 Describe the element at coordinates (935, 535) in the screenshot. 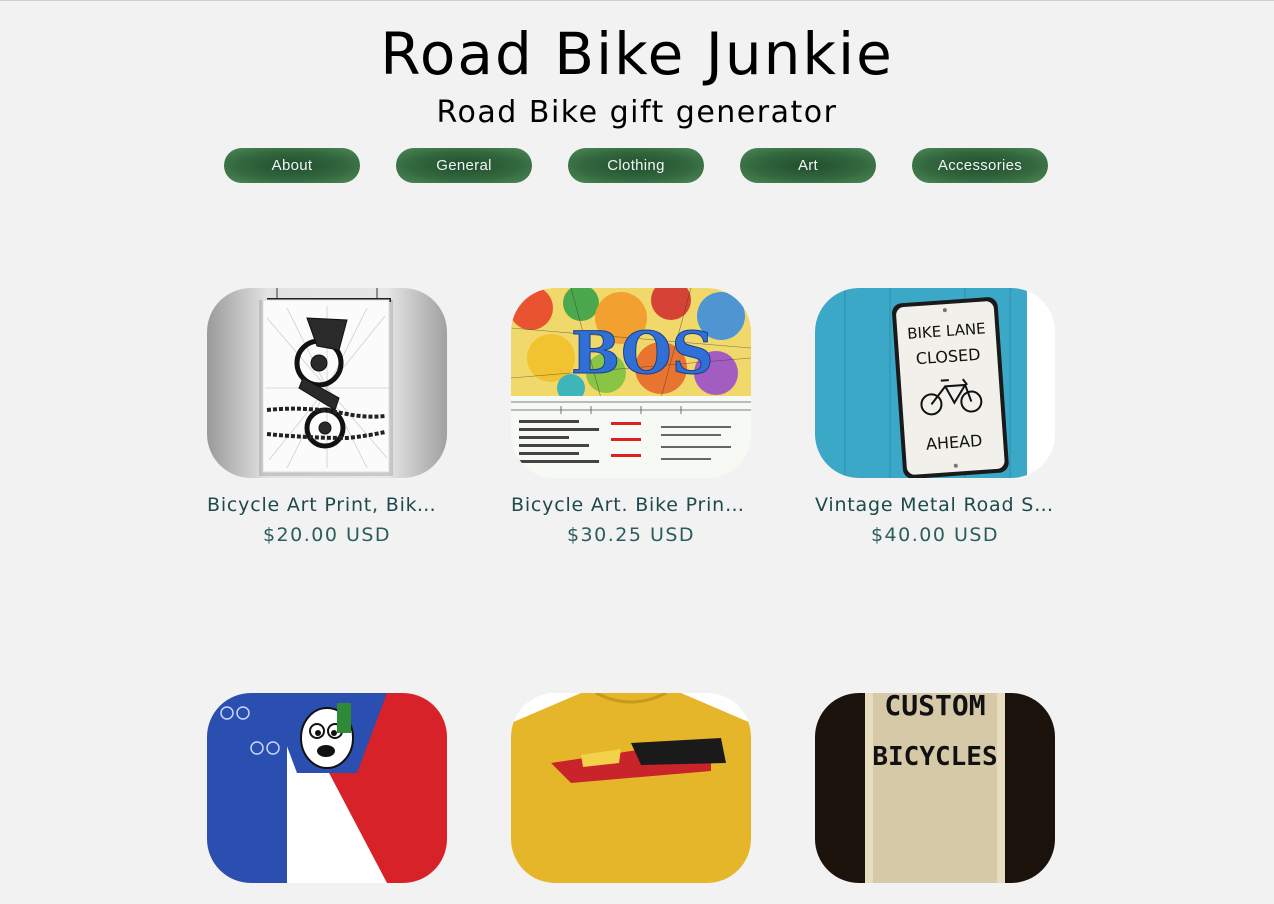

I see `product-price: $40.00 USD` at that location.